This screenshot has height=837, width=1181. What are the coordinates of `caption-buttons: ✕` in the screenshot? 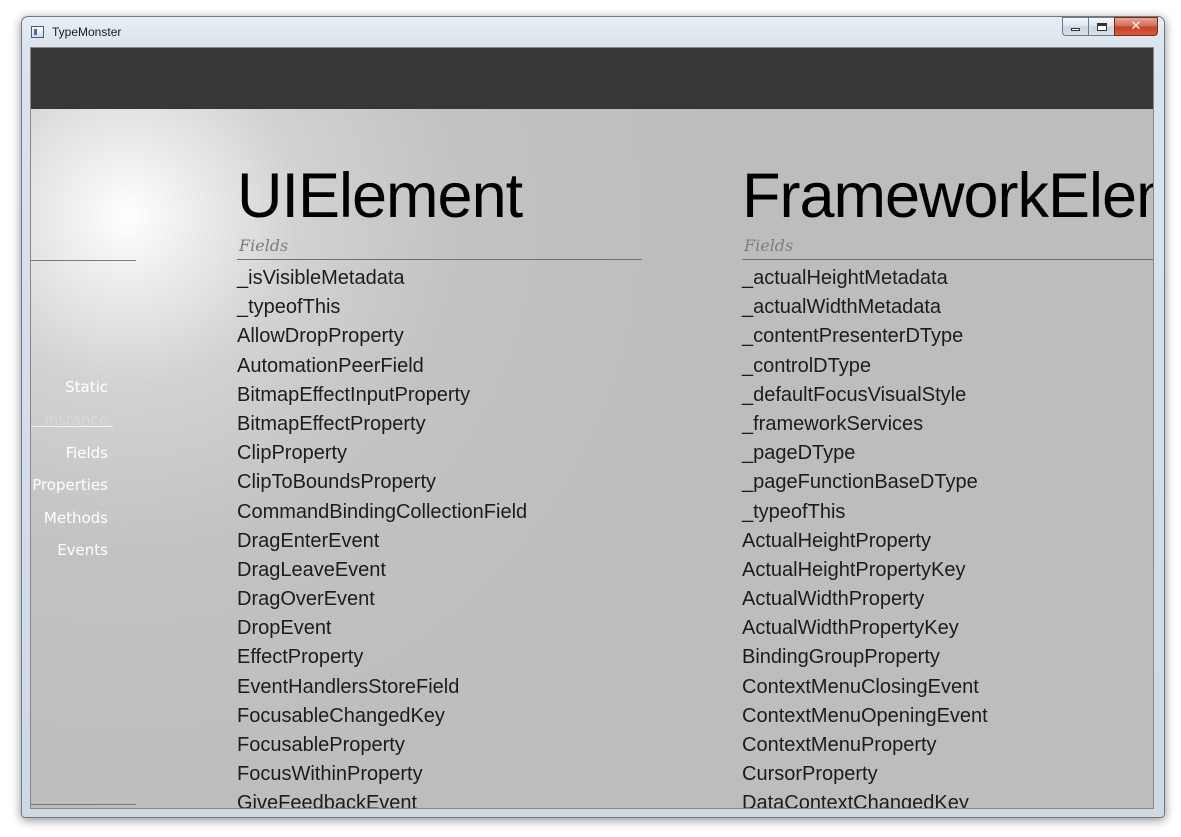 It's located at (1110, 27).